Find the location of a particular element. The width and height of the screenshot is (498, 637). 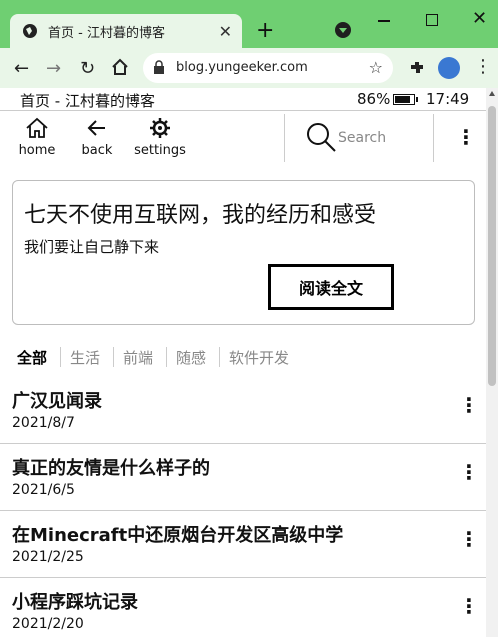

post-item: 在Minecraft中还原烟台开发区高级中学 2021/2/25 ⋮ is located at coordinates (243, 544).